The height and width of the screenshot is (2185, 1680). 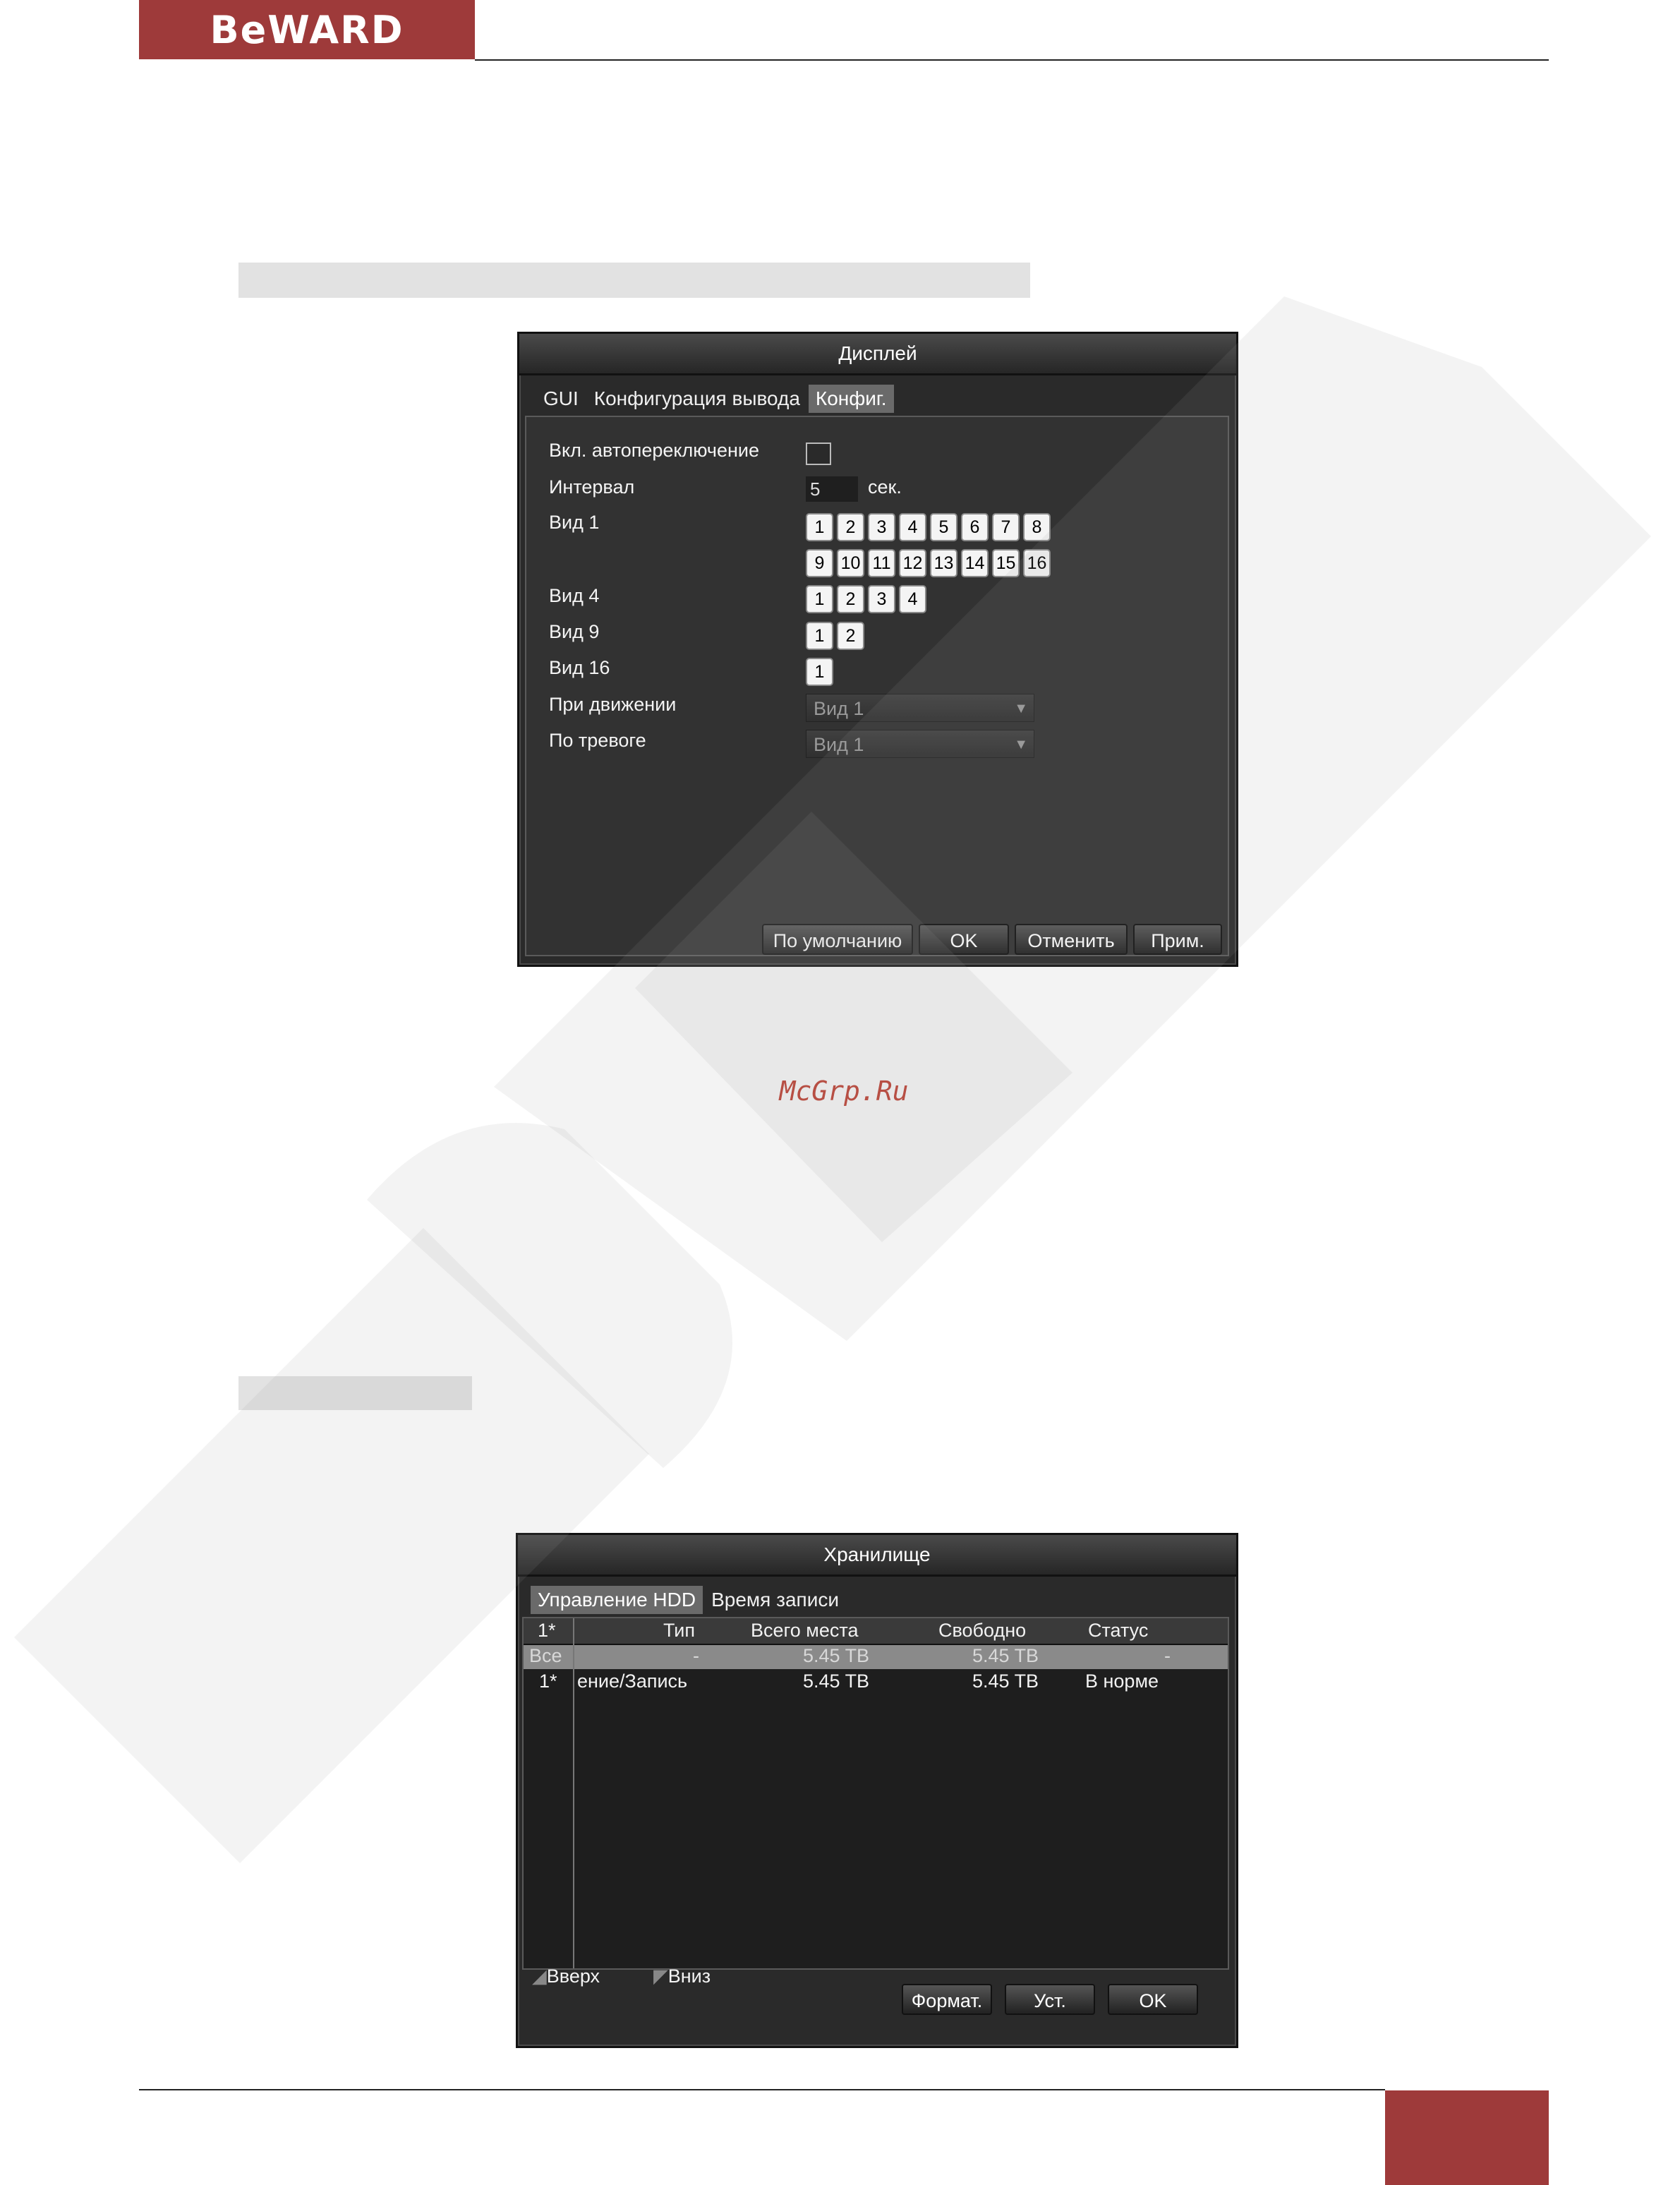 What do you see at coordinates (1071, 939) in the screenshot?
I see `cancel-button: Отменить` at bounding box center [1071, 939].